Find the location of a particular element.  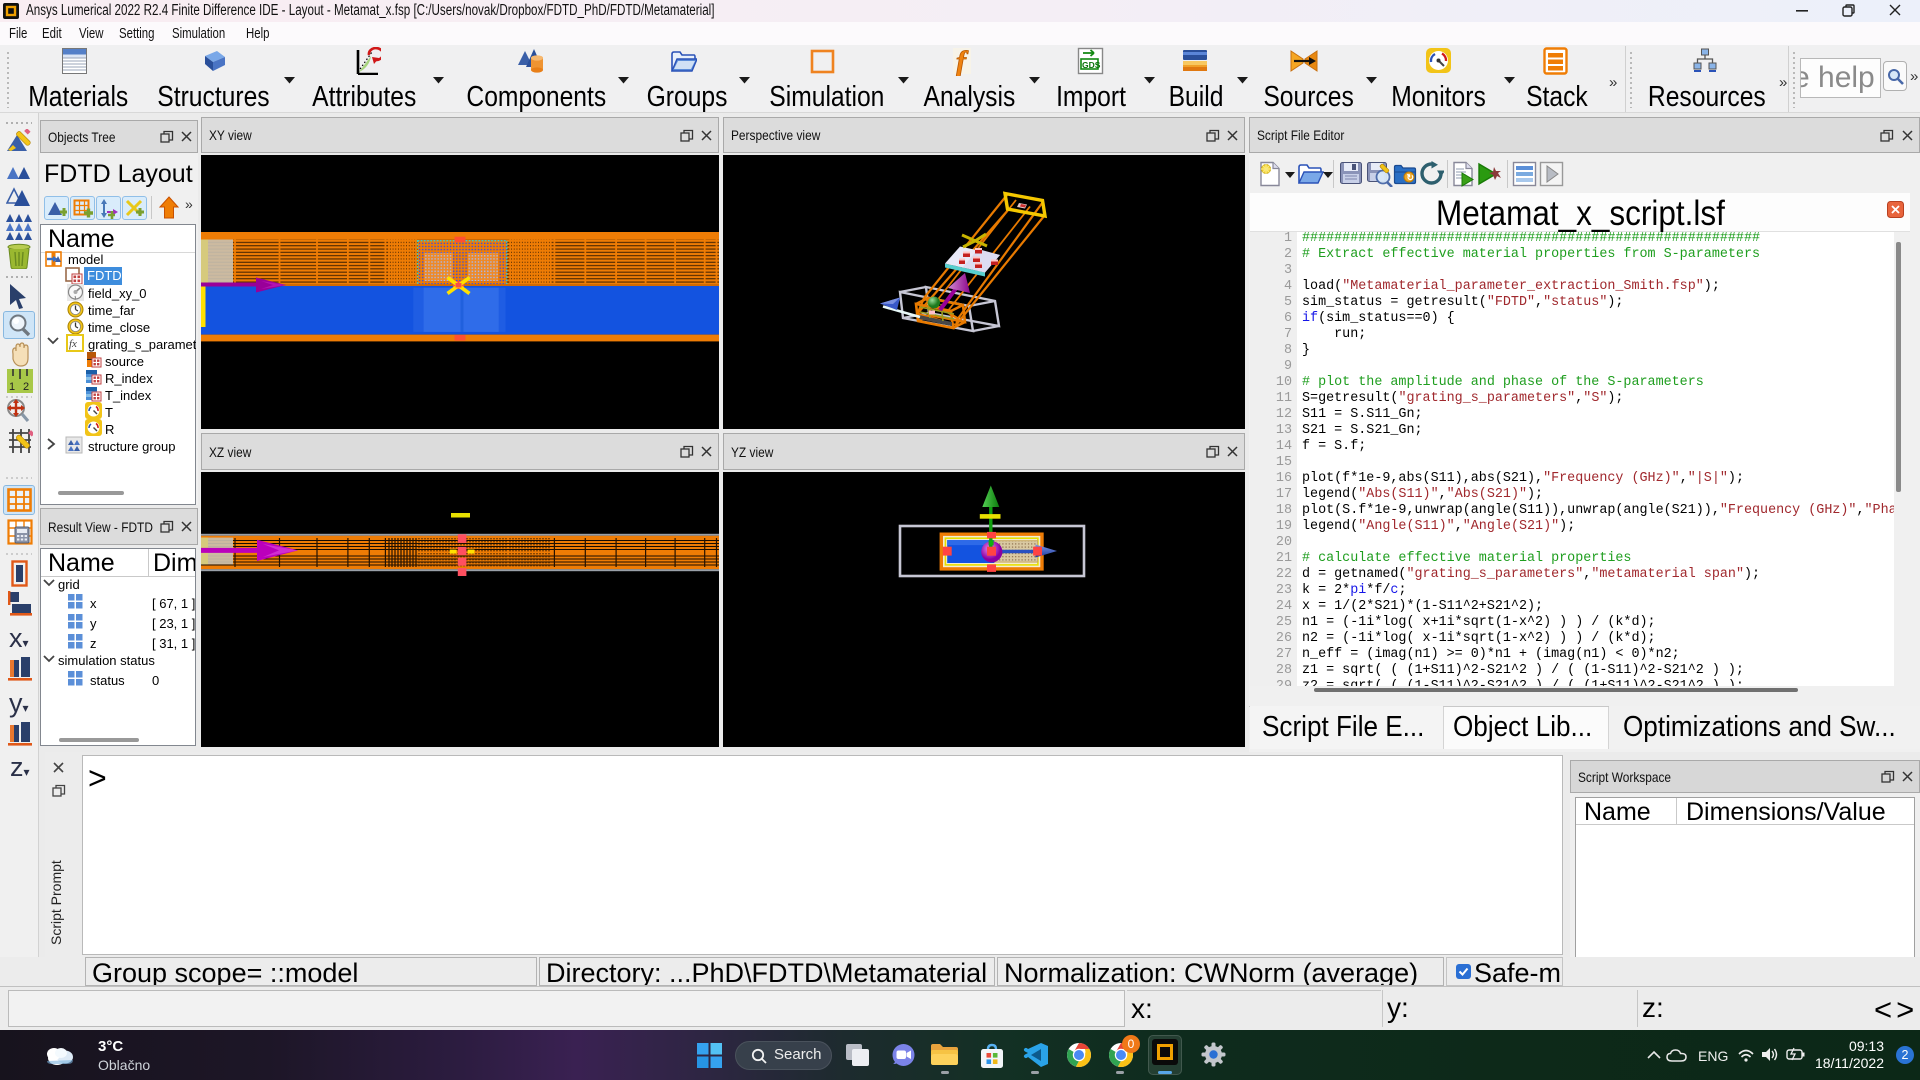

svg-text: 1 is located at coordinates (12, 387).